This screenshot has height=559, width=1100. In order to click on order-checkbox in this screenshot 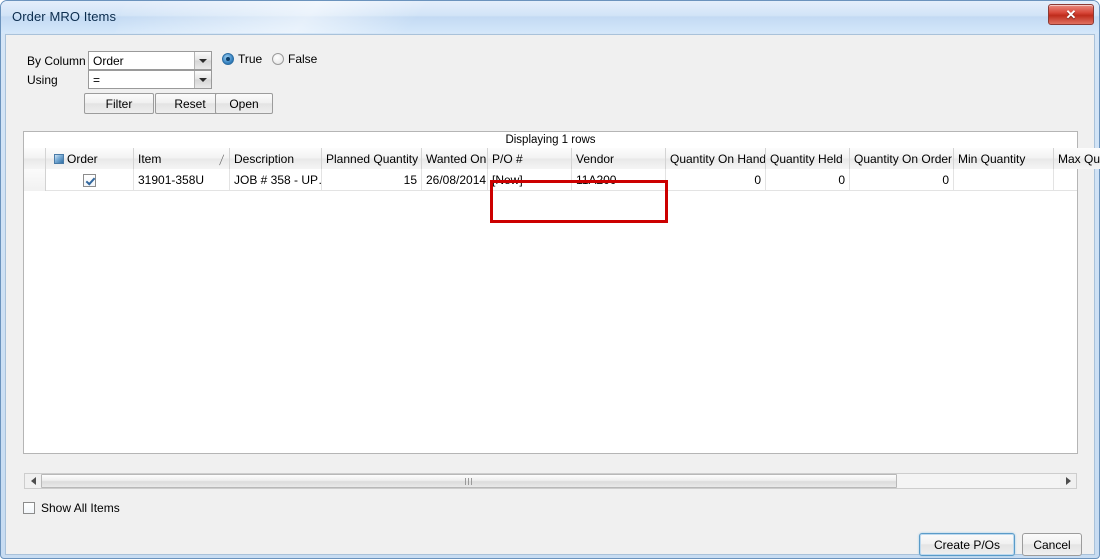, I will do `click(89, 180)`.